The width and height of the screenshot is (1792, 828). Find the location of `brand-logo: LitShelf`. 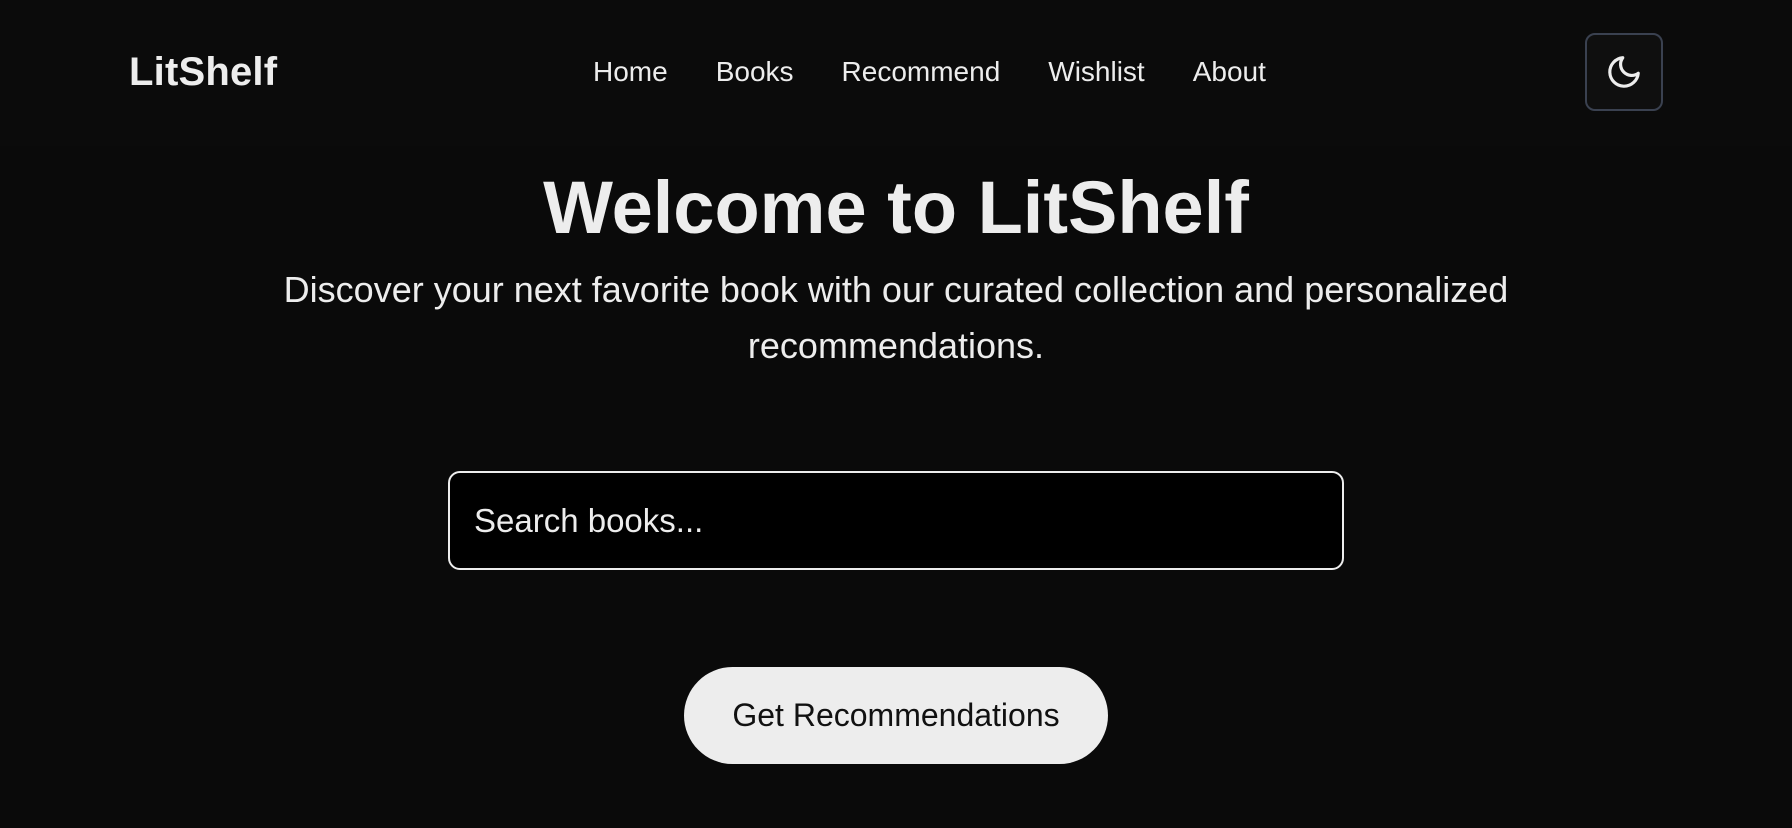

brand-logo: LitShelf is located at coordinates (203, 72).